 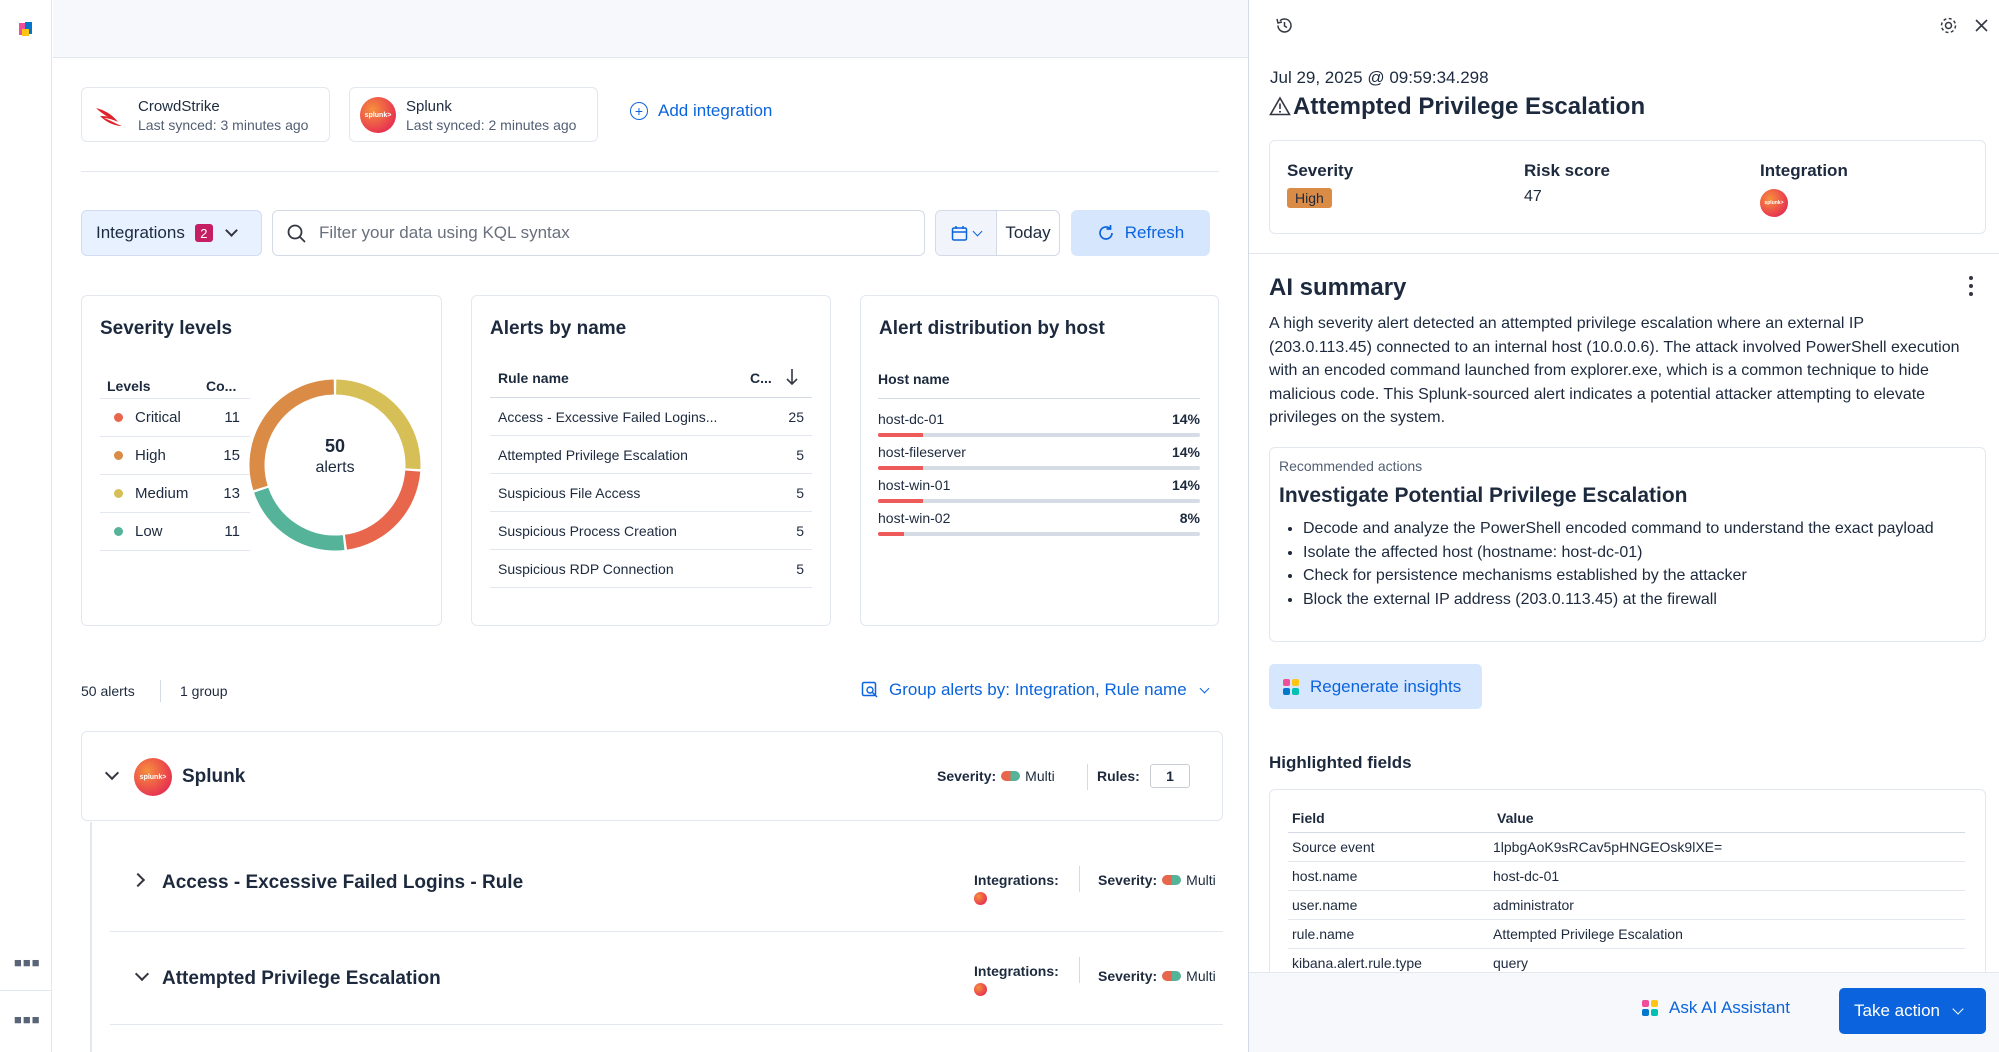 I want to click on search-icon, so click(x=296, y=233).